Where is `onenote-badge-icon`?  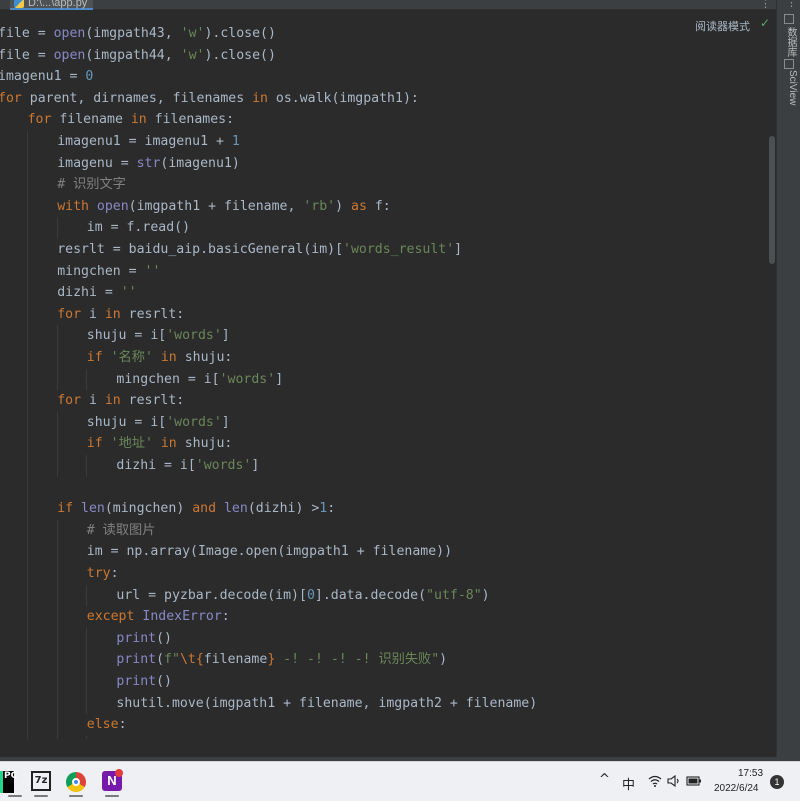 onenote-badge-icon is located at coordinates (119, 773).